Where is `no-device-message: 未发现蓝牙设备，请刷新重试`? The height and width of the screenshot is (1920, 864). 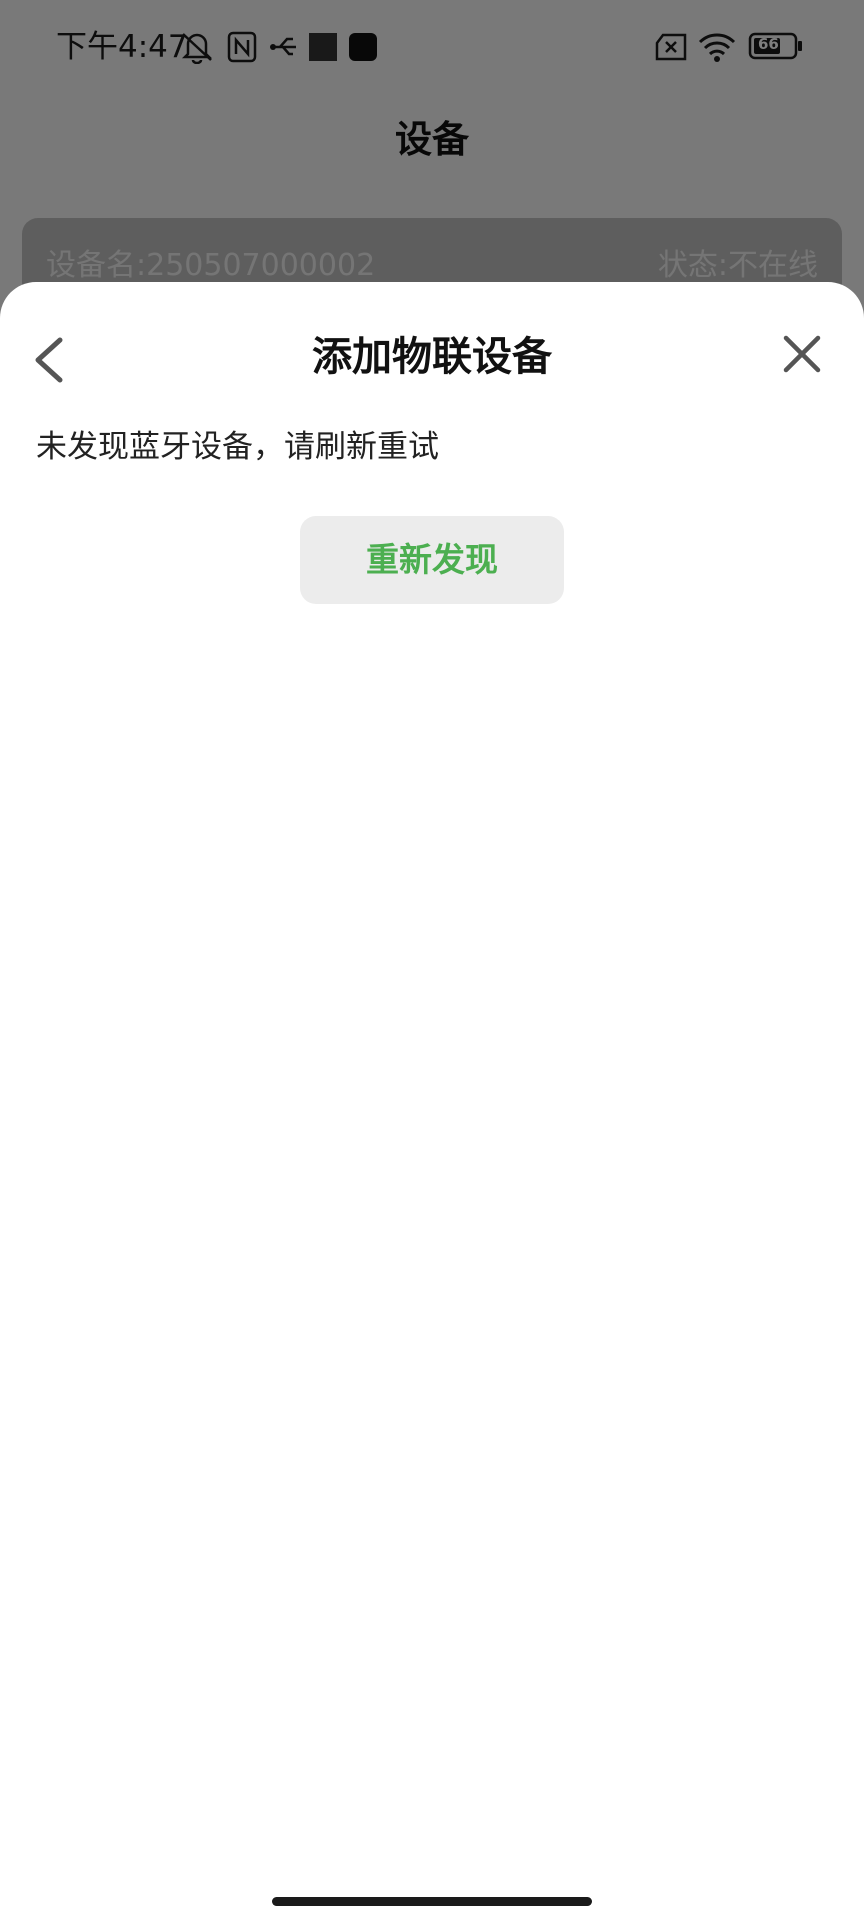
no-device-message: 未发现蓝牙设备，请刷新重试 is located at coordinates (237, 447).